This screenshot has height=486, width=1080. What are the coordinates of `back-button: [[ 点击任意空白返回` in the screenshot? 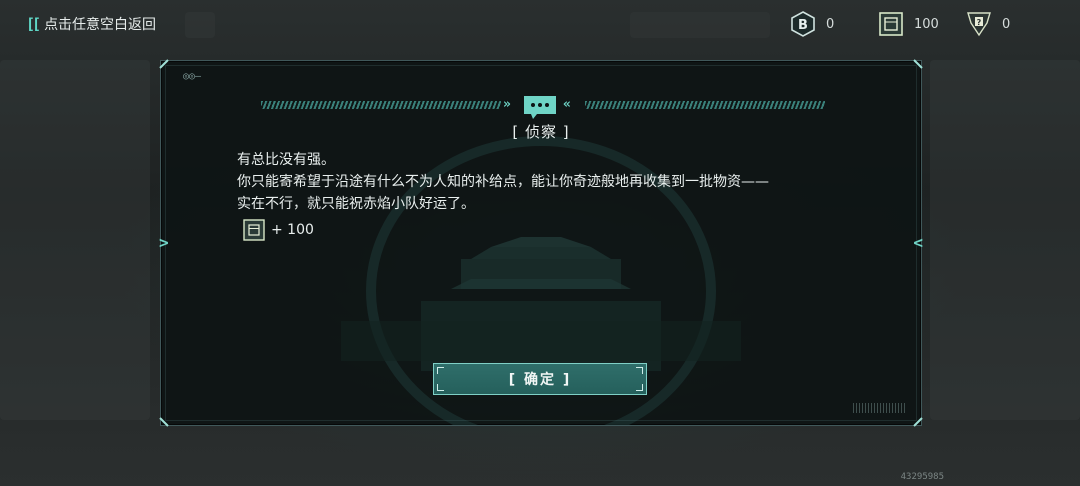 It's located at (91, 24).